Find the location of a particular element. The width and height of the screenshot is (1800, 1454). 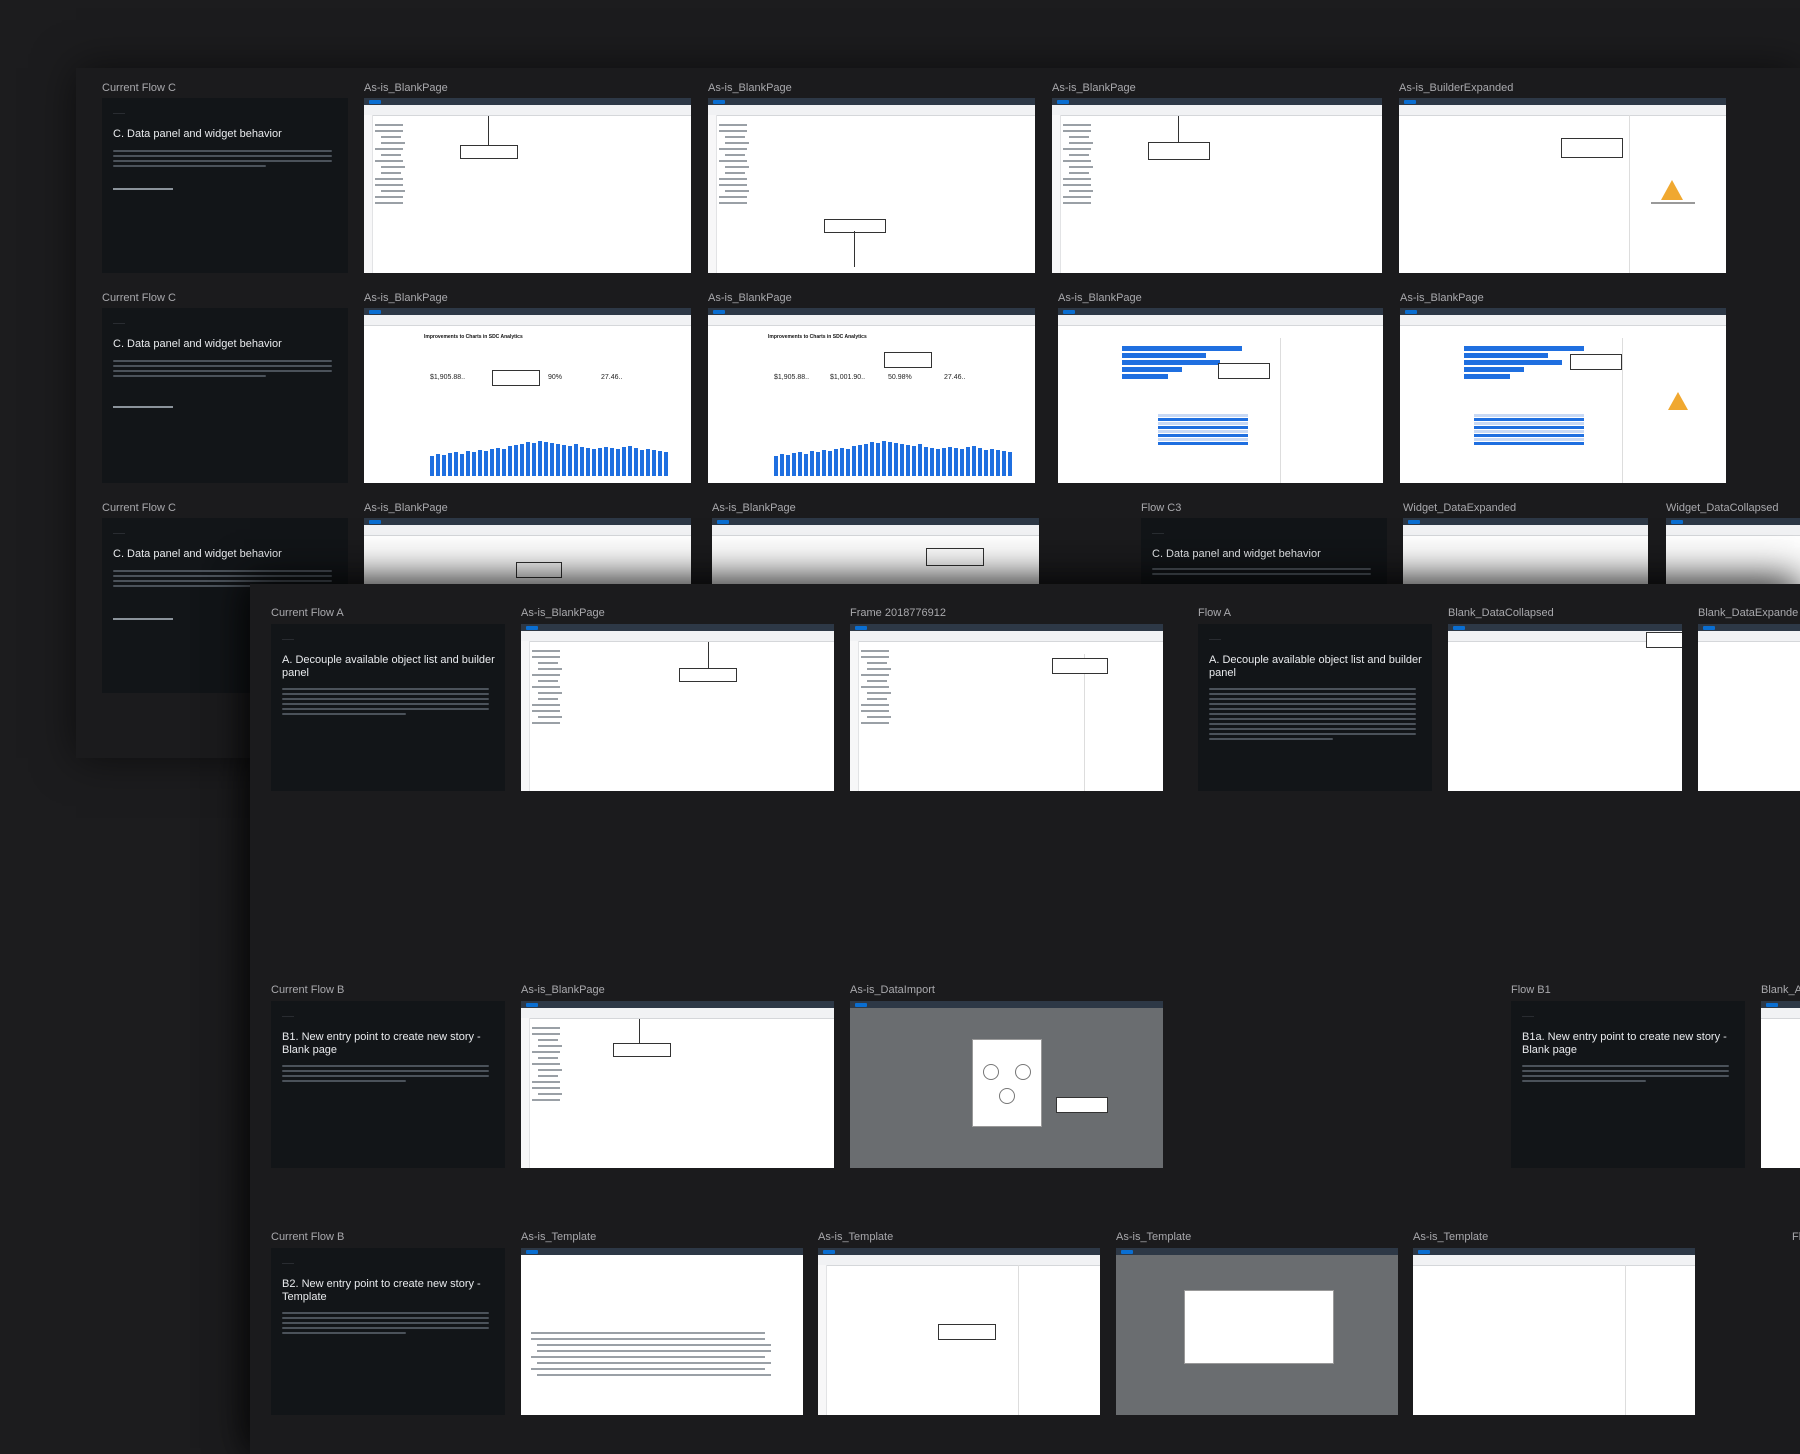

data-import-dialog is located at coordinates (1007, 1083).